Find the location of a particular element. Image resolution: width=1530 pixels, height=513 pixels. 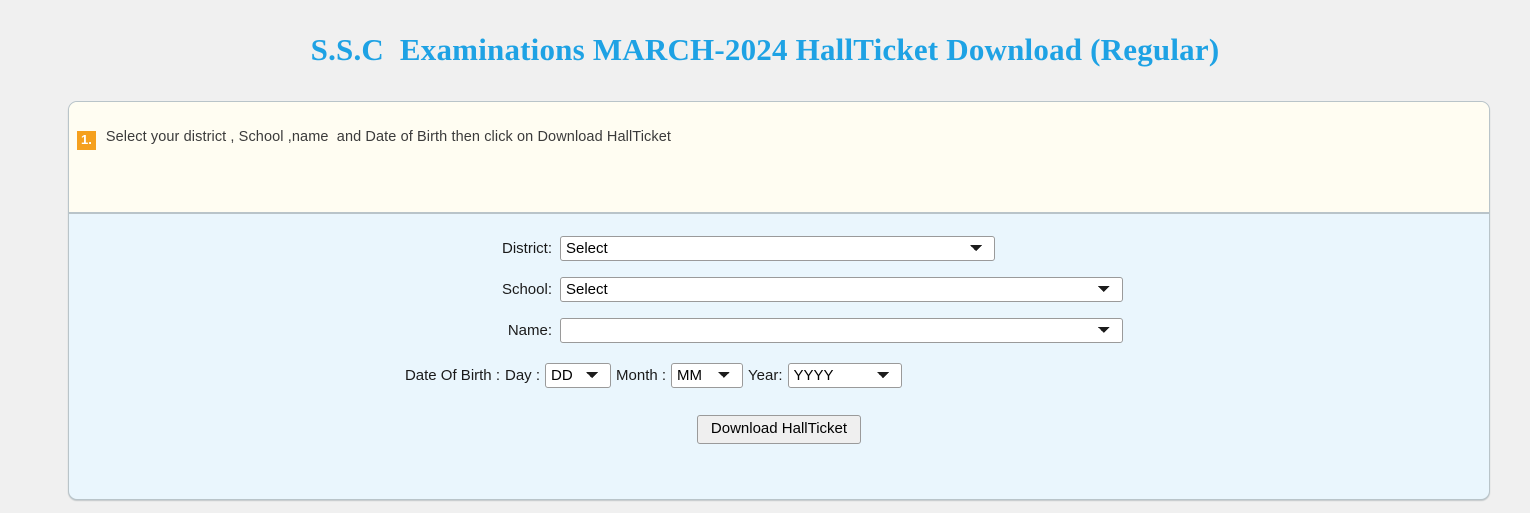

school-row: School: Select is located at coordinates (779, 289).